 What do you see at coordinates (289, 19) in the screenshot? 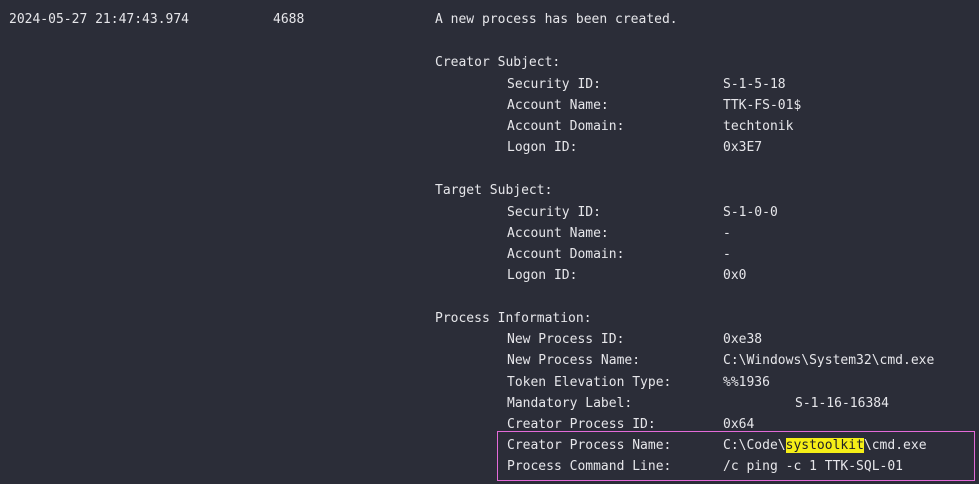
I see `event-id: 4688` at bounding box center [289, 19].